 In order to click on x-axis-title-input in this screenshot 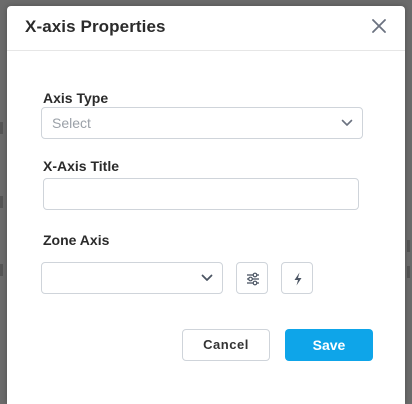, I will do `click(201, 194)`.